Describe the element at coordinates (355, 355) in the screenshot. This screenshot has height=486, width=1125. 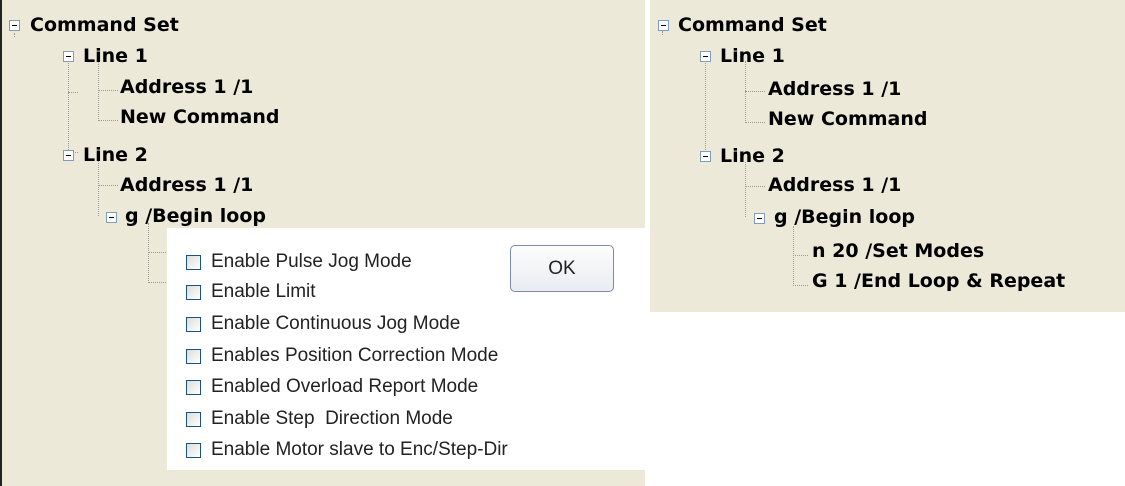
I see `option-label: Enables Position Correction Mode` at that location.